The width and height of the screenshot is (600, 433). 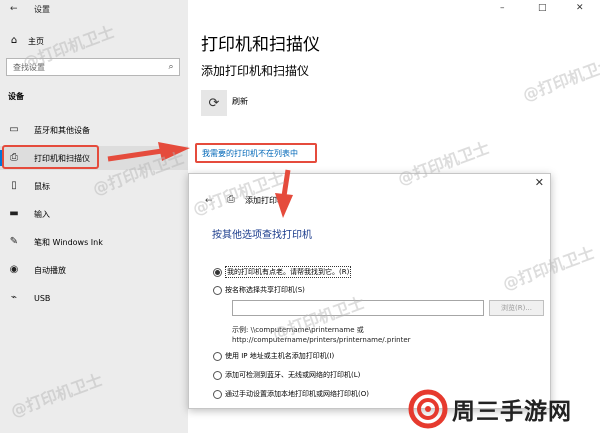 I want to click on option-label: 通过手动设置添加本地打印机或网络打印机(O), so click(x=297, y=394).